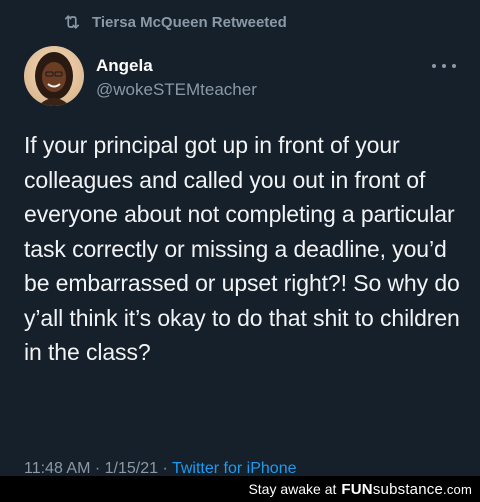  Describe the element at coordinates (131, 468) in the screenshot. I see `tweet-date: 1/15/21` at that location.